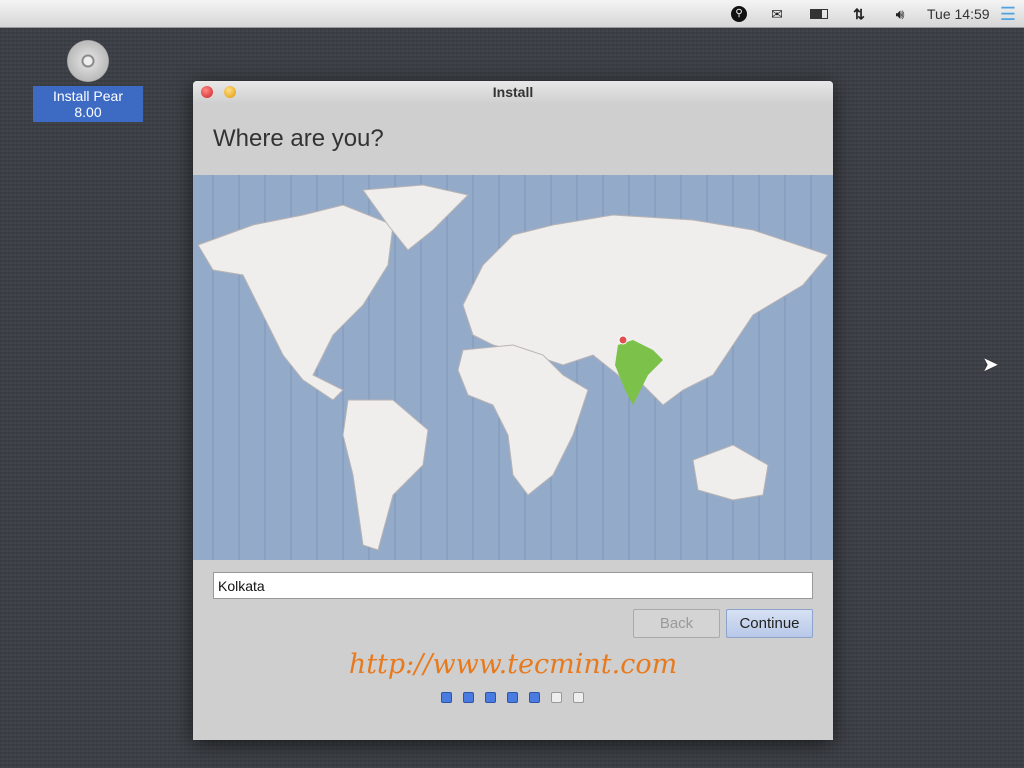 The height and width of the screenshot is (768, 1024). Describe the element at coordinates (1008, 14) in the screenshot. I see `menu-icon: ☰` at that location.